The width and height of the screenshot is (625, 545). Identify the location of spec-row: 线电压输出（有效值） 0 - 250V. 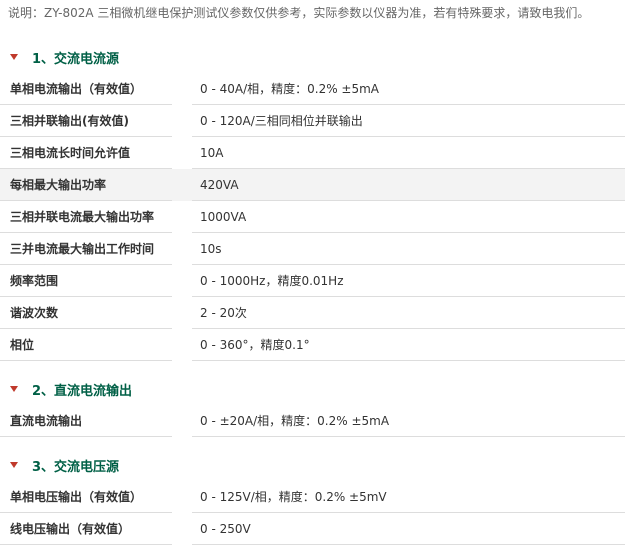
(312, 529).